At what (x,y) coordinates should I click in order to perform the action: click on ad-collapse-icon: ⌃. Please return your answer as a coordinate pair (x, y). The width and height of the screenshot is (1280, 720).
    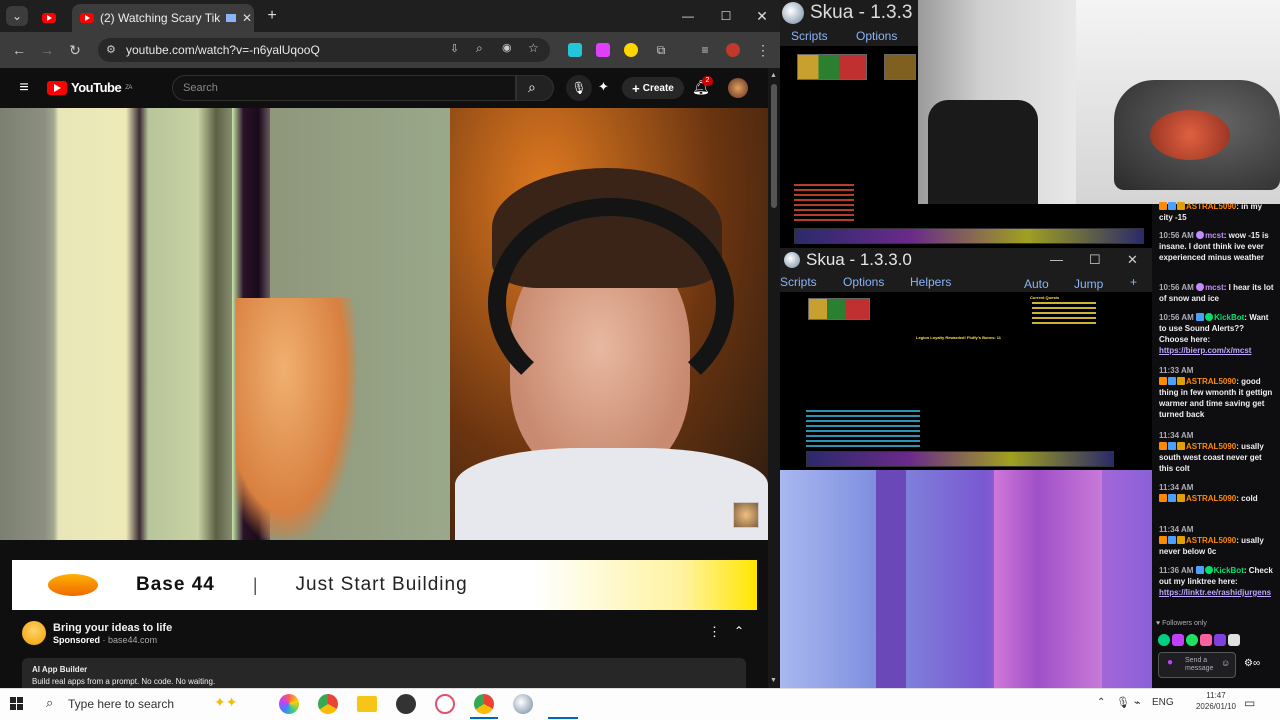
    Looking at the image, I should click on (739, 631).